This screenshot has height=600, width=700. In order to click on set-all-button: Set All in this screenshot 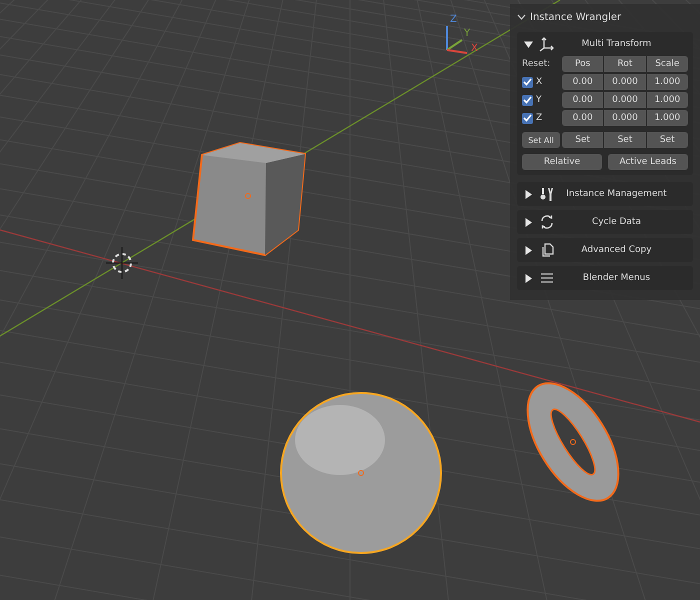, I will do `click(541, 140)`.